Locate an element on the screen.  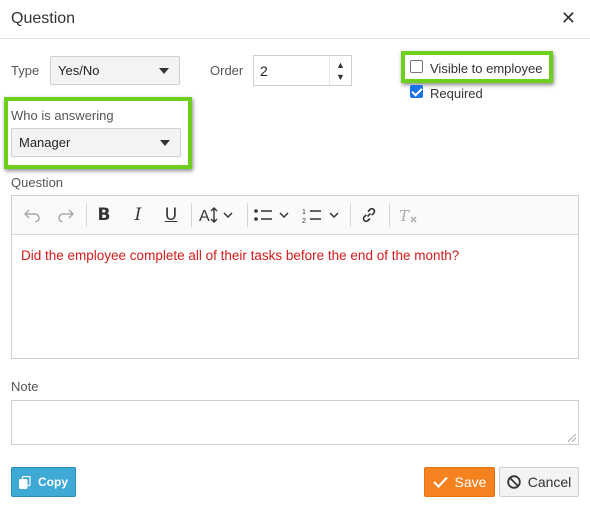
visible-to-employee-label: Visible to employee is located at coordinates (486, 68).